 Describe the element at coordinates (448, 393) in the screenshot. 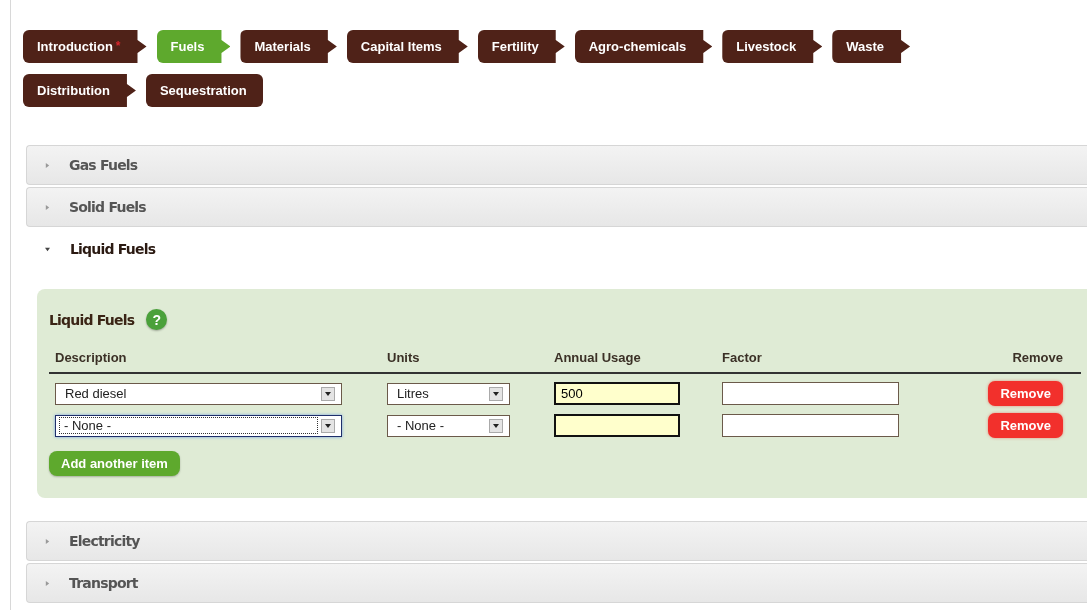

I see `units-dropdown: Litres` at that location.